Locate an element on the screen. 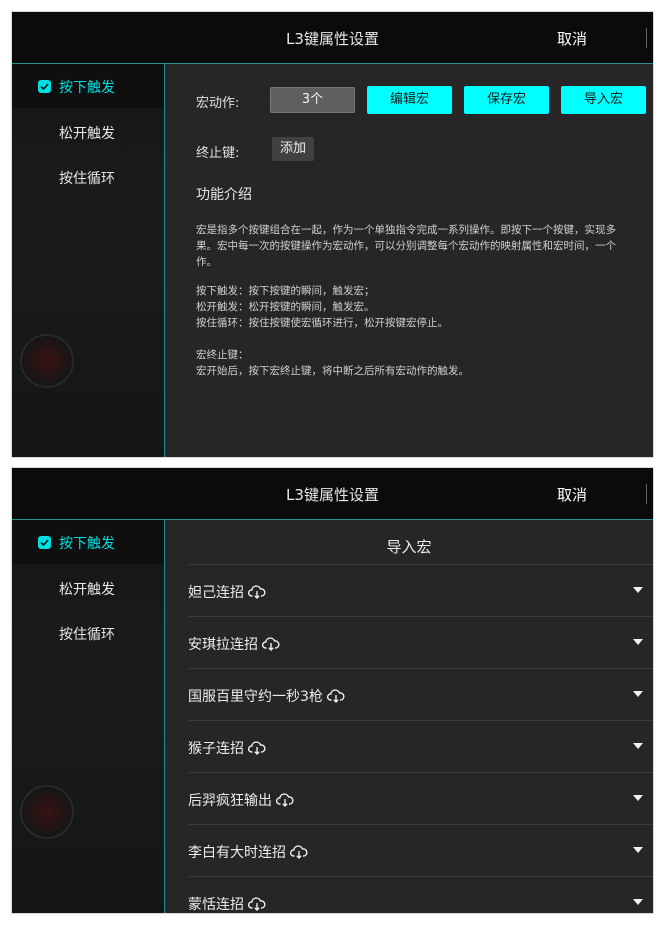 The image size is (665, 925). macro-list-item: 国服百里守约一秒3枪 is located at coordinates (420, 694).